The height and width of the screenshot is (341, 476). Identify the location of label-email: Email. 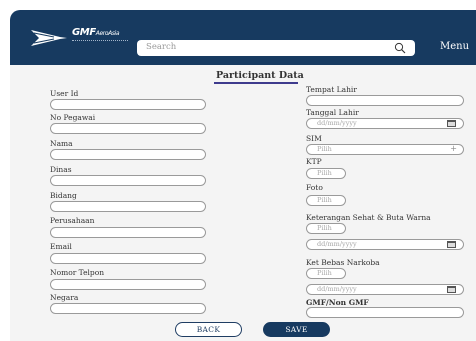
(61, 246).